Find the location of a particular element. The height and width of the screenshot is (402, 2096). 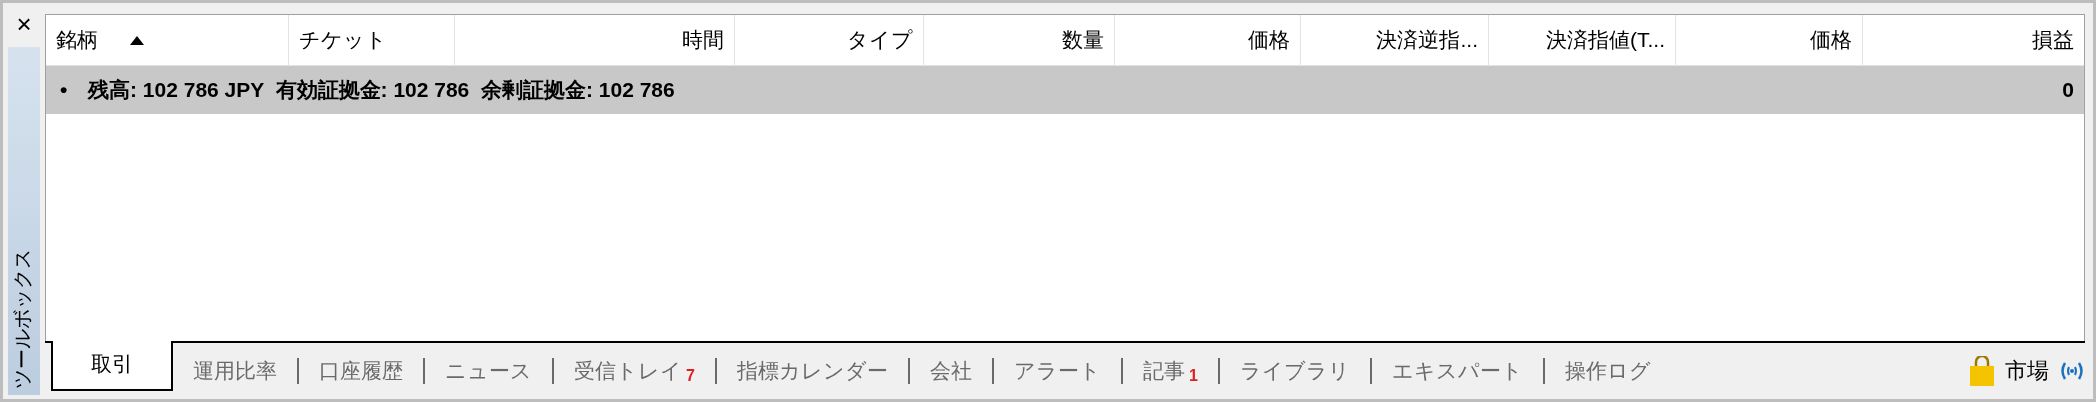

toolbox-sidebar: ツールボックス is located at coordinates (24, 221).